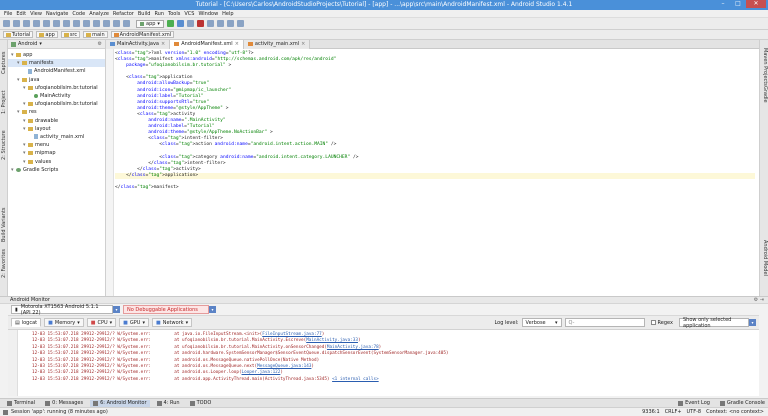 The image size is (768, 416). Describe the element at coordinates (180, 23) in the screenshot. I see `debug-icon` at that location.